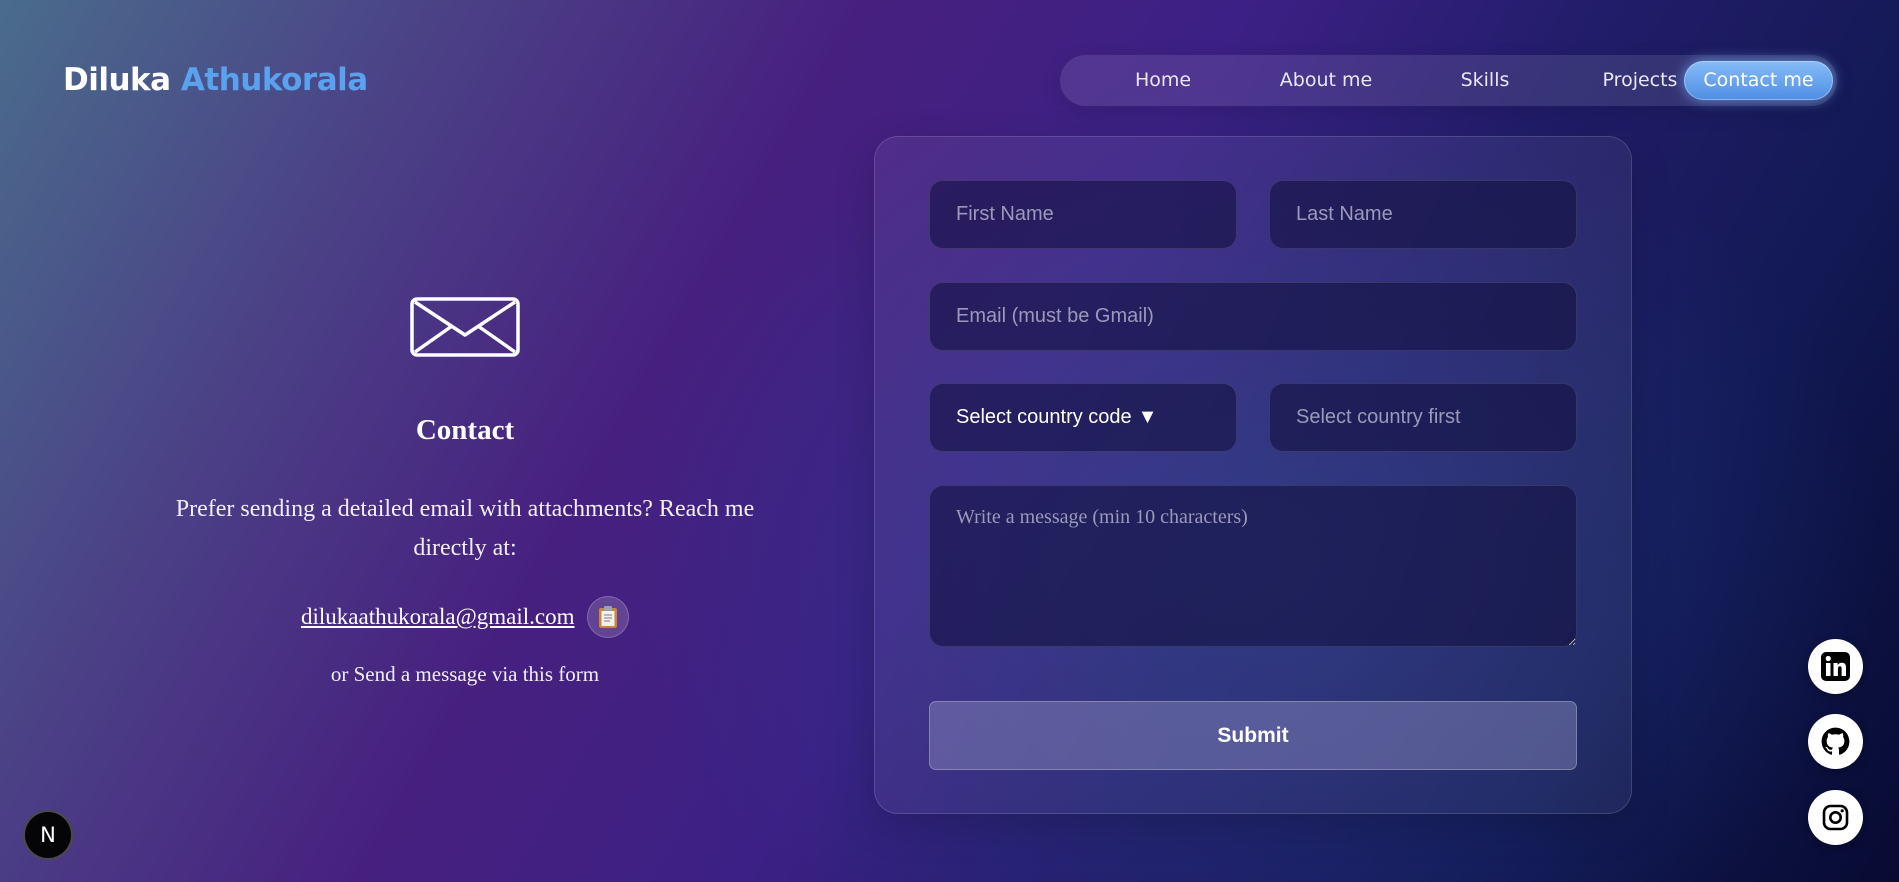 This screenshot has width=1899, height=882. Describe the element at coordinates (465, 674) in the screenshot. I see `form-note: or Send a message via this form` at that location.